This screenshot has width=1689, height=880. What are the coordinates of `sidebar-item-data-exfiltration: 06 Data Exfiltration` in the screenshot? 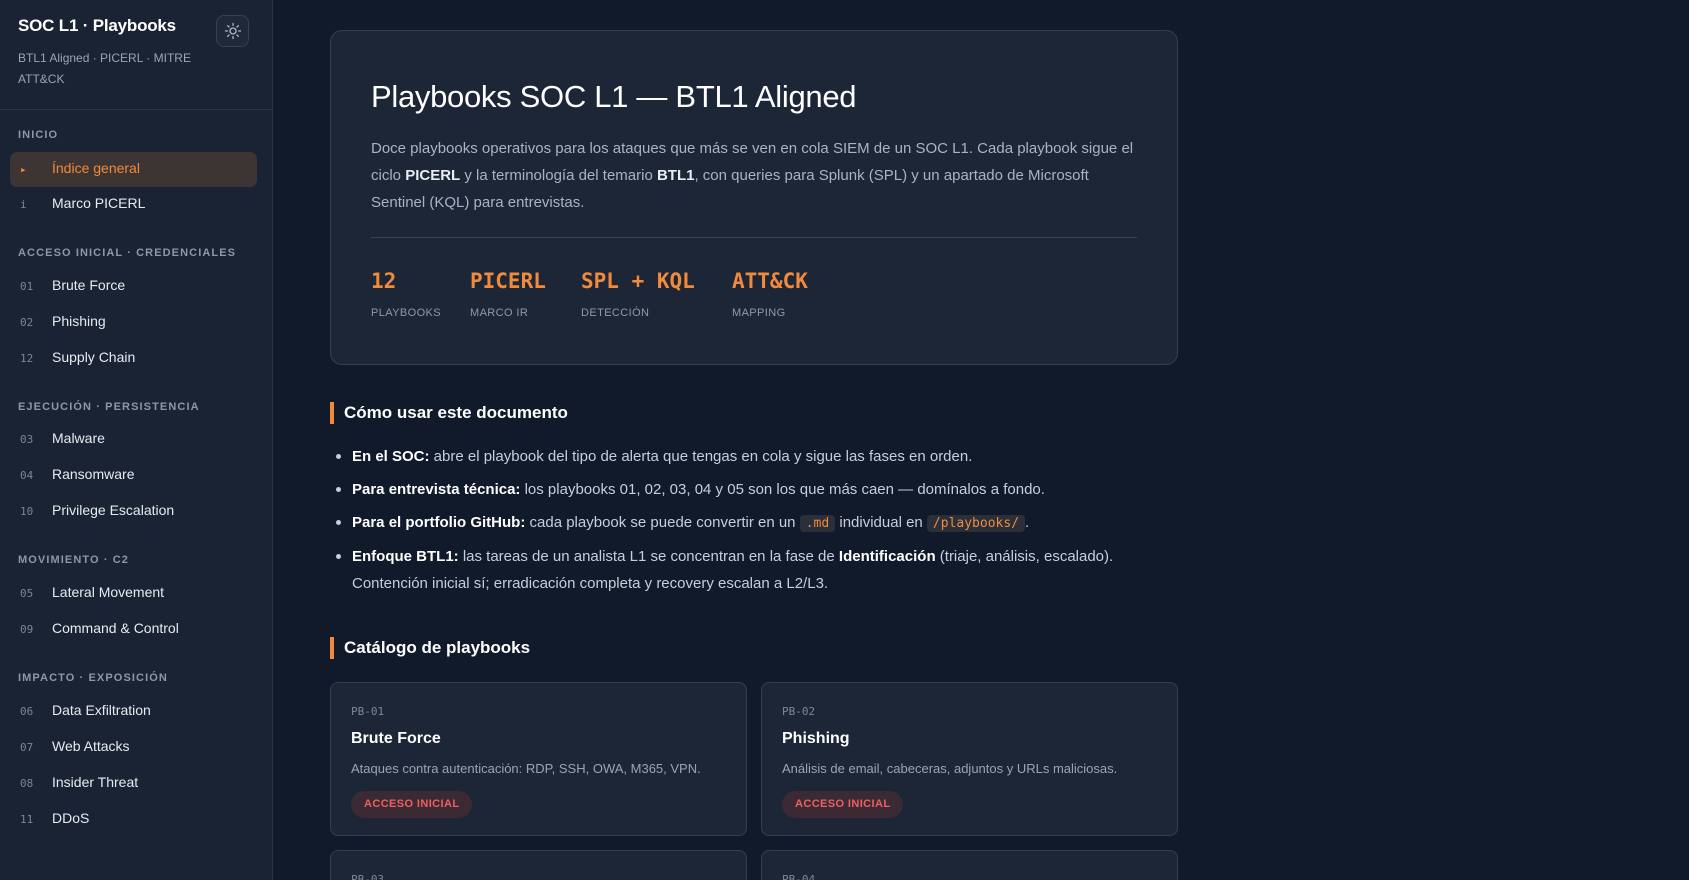 It's located at (133, 711).